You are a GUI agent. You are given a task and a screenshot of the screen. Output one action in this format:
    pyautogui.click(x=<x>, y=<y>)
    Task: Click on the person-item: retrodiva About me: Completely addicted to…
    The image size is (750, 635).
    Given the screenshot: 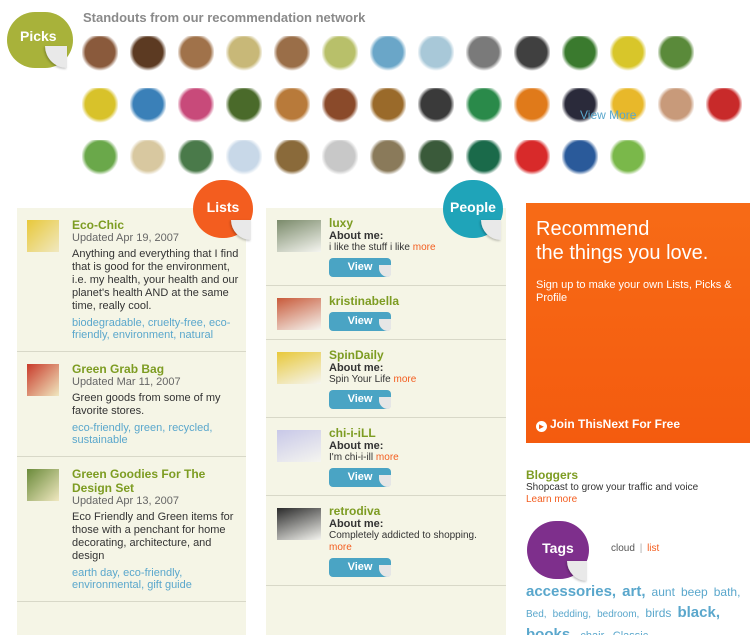 What is the action you would take?
    pyautogui.click(x=386, y=541)
    